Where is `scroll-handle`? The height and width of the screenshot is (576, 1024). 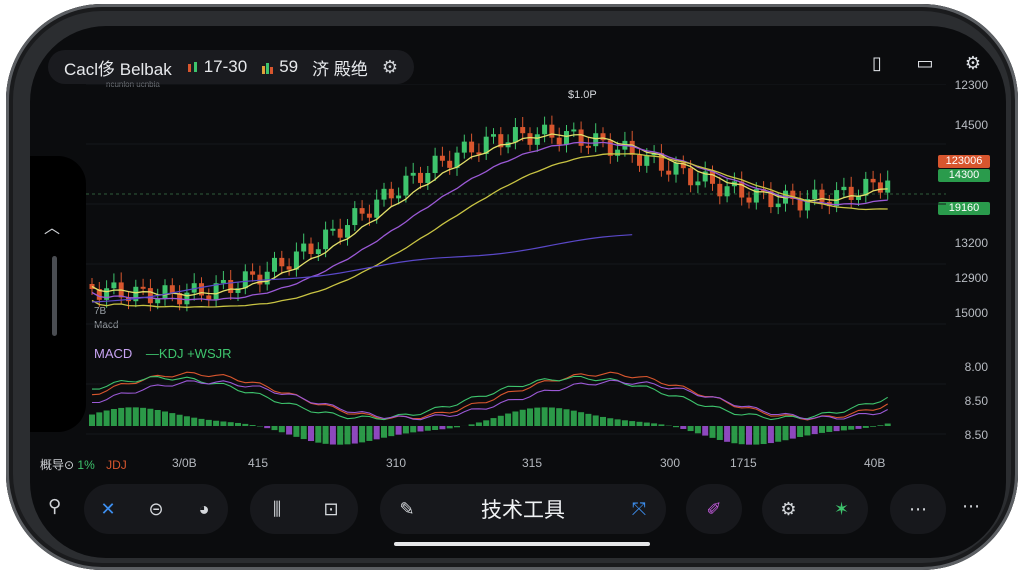 scroll-handle is located at coordinates (54, 296).